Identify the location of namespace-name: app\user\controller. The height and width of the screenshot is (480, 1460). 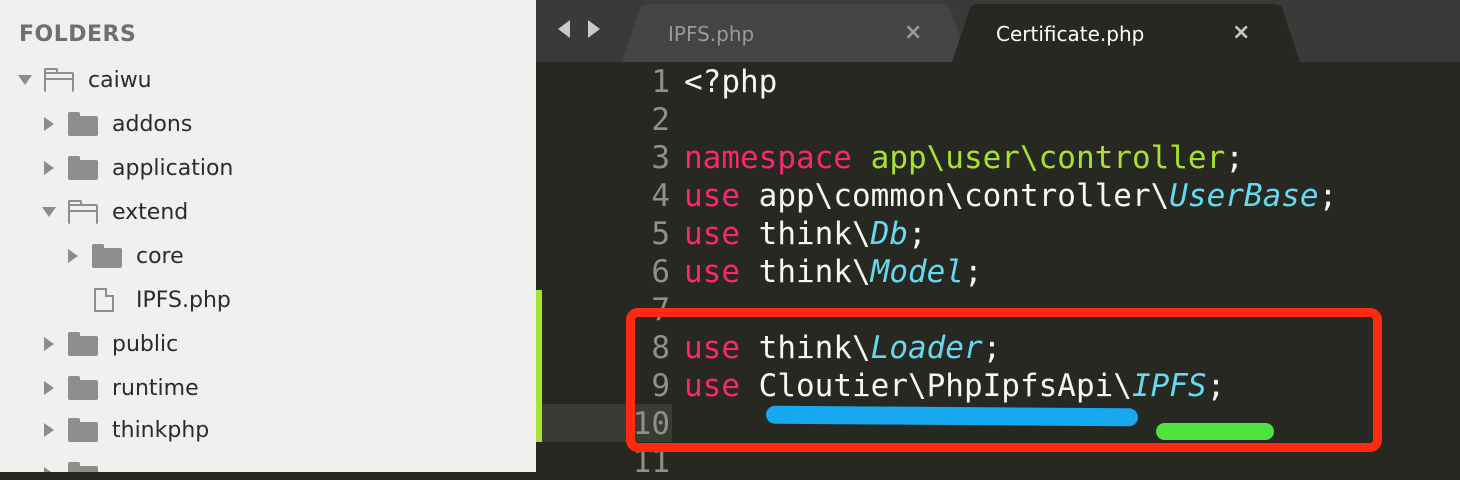
(1048, 158).